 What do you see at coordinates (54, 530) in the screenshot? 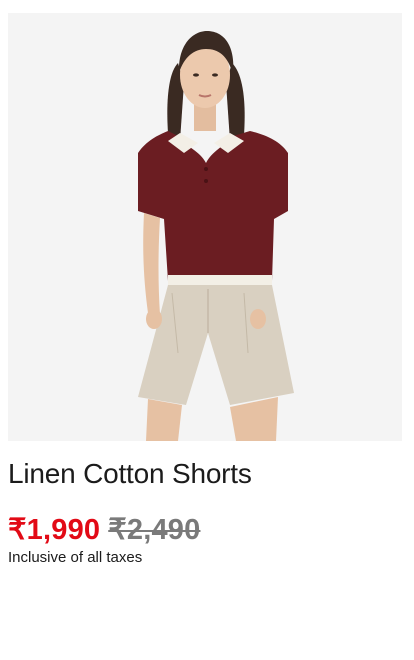
I see `sale-price: ₹1,990` at bounding box center [54, 530].